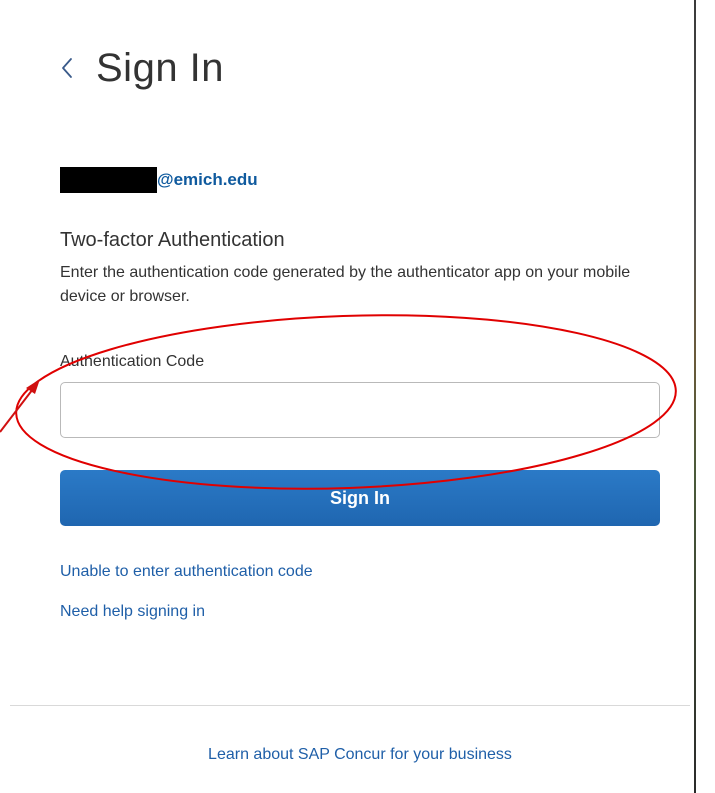  Describe the element at coordinates (186, 572) in the screenshot. I see `unable-to-enter-code-link: Unable to enter authentication code` at that location.